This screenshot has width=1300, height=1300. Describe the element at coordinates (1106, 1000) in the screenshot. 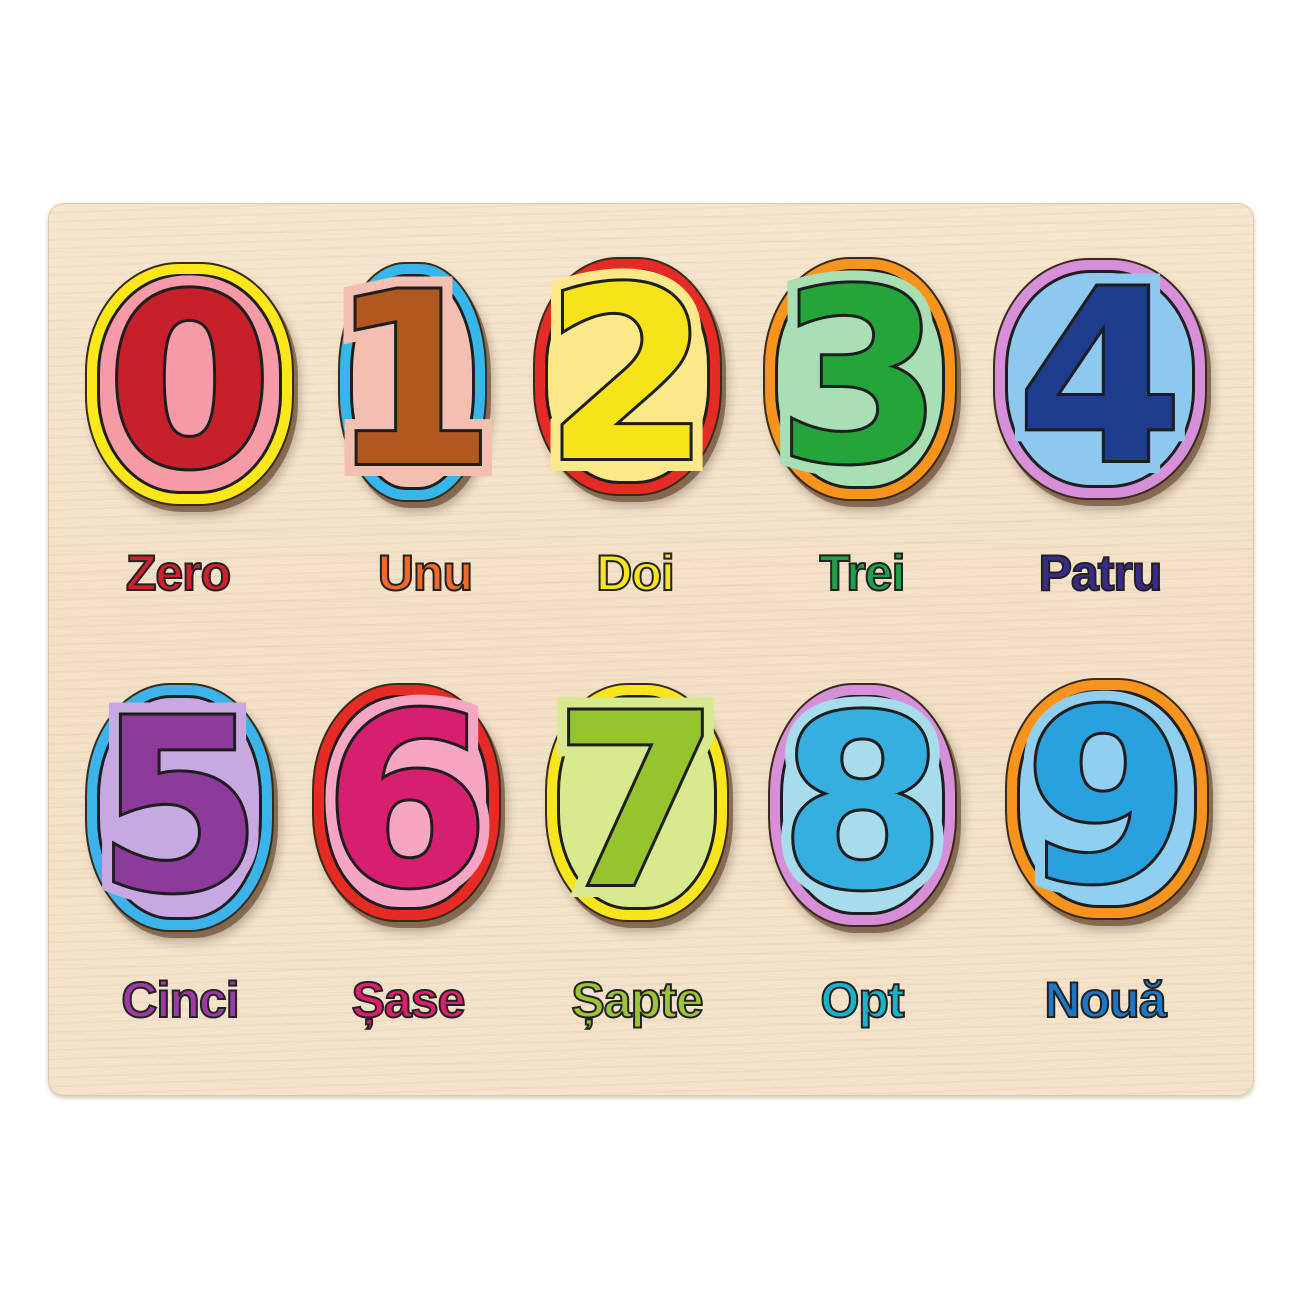

I see `number-word-label: Nouă` at that location.